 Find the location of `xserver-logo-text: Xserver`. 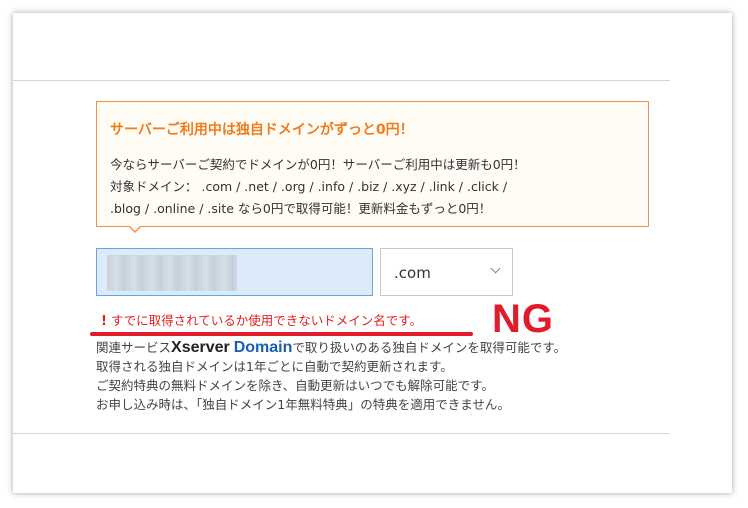

xserver-logo-text: Xserver is located at coordinates (200, 347).